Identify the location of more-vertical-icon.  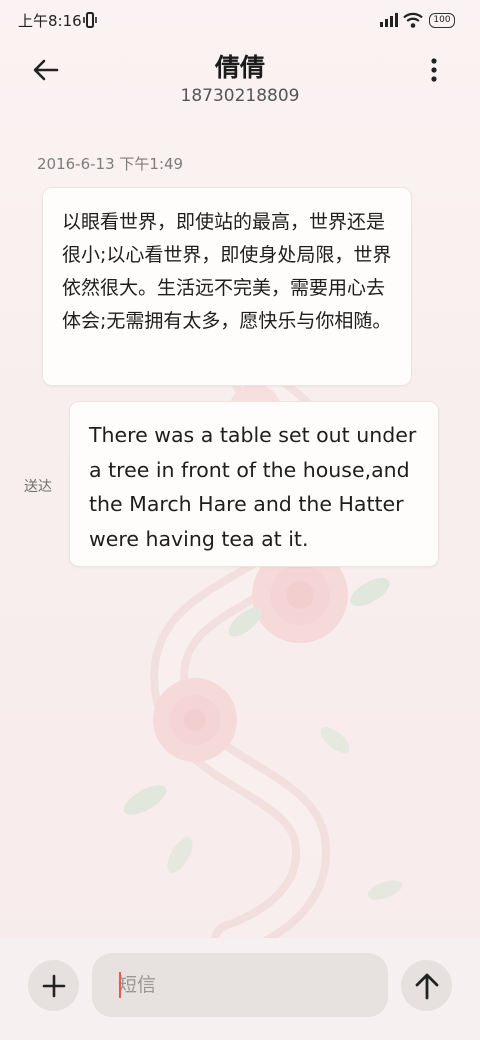
(434, 70).